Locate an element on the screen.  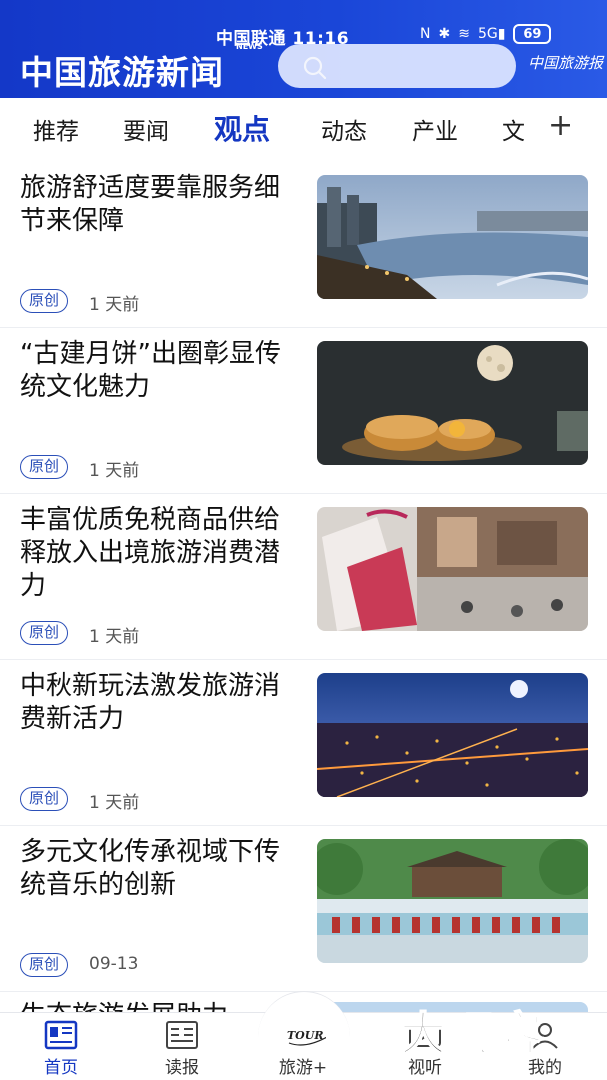
nfc-icon: N is located at coordinates (425, 34).